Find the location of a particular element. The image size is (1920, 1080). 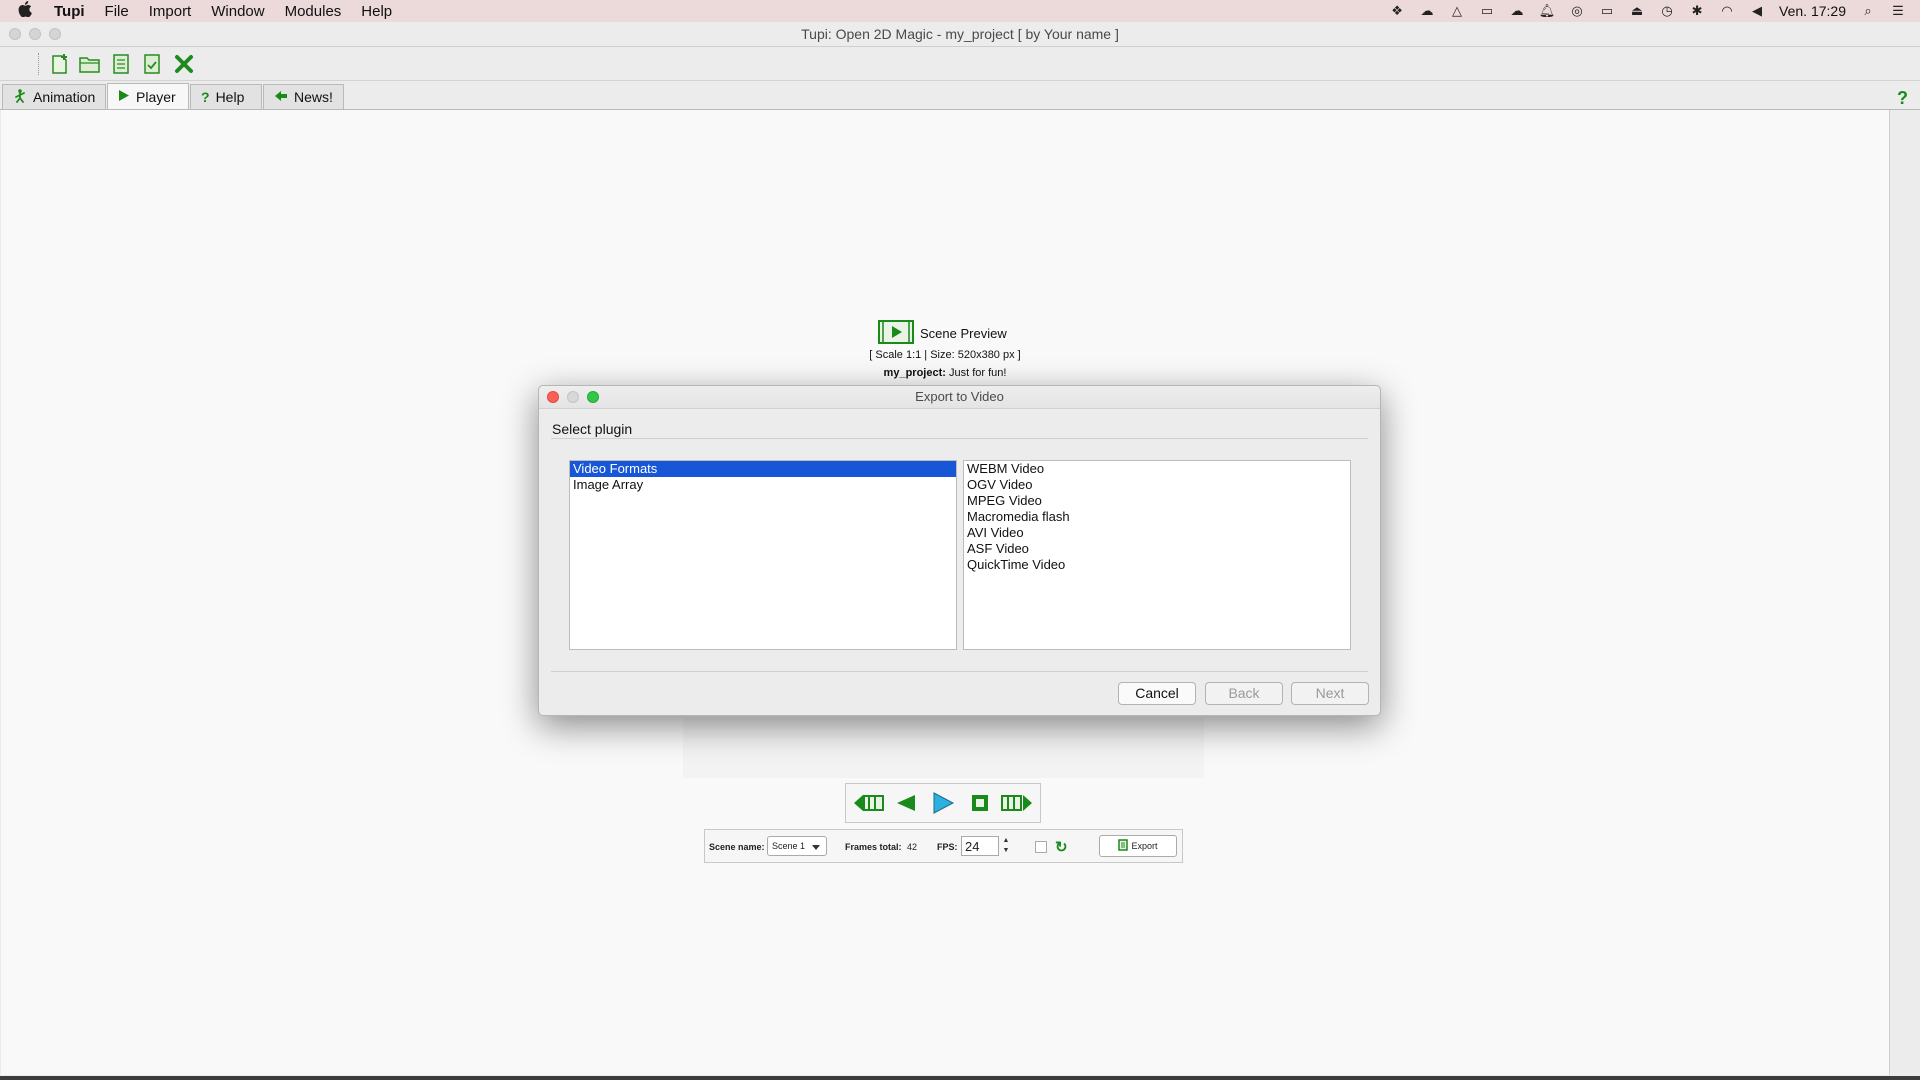

project-name: my_project: is located at coordinates (914, 373).